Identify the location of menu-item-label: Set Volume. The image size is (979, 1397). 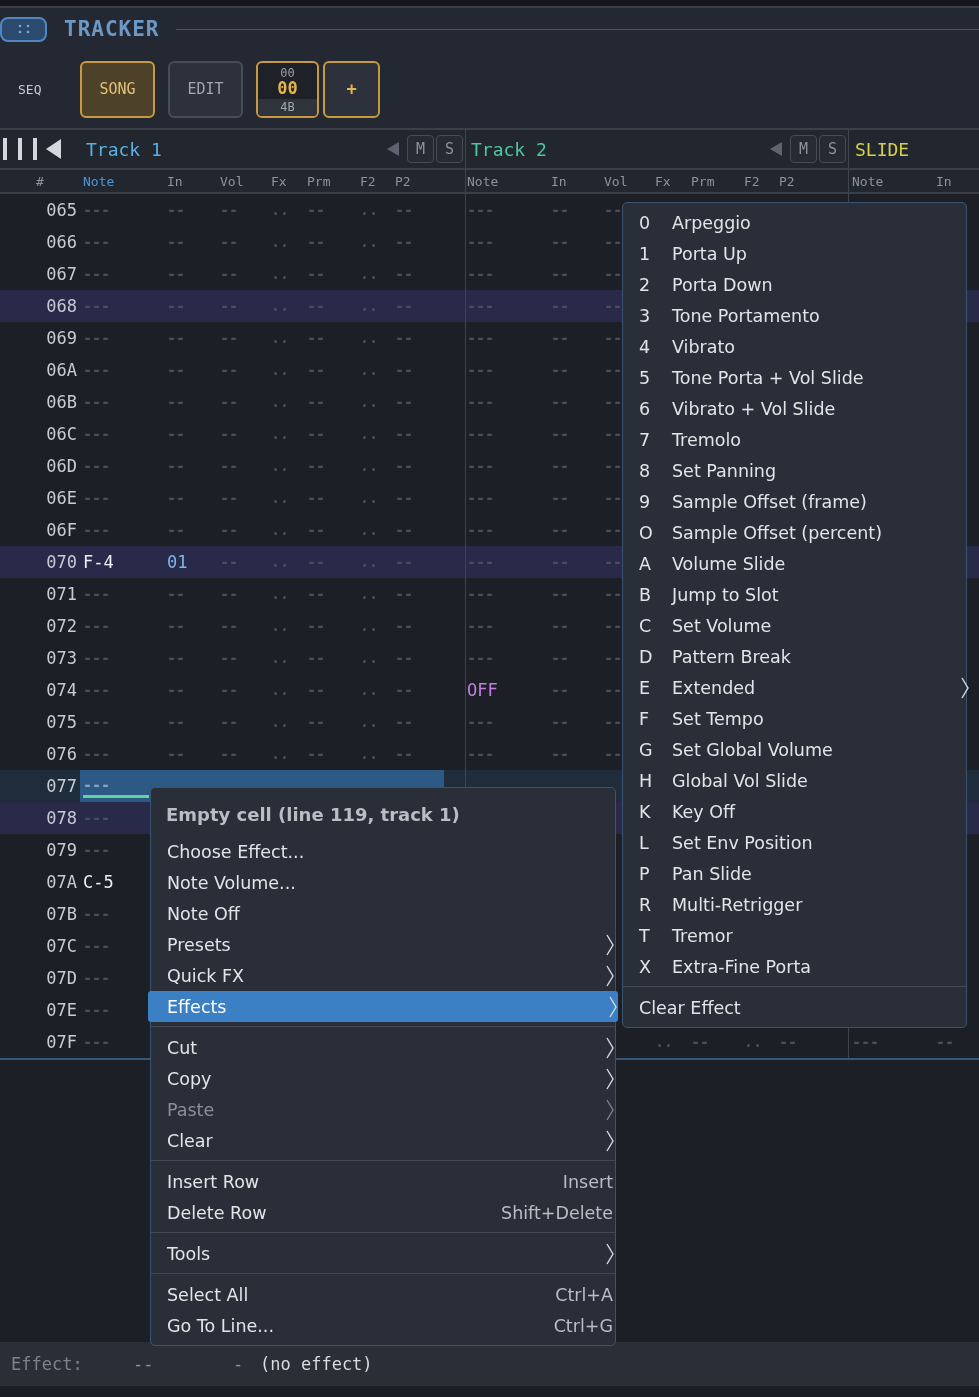
(722, 625).